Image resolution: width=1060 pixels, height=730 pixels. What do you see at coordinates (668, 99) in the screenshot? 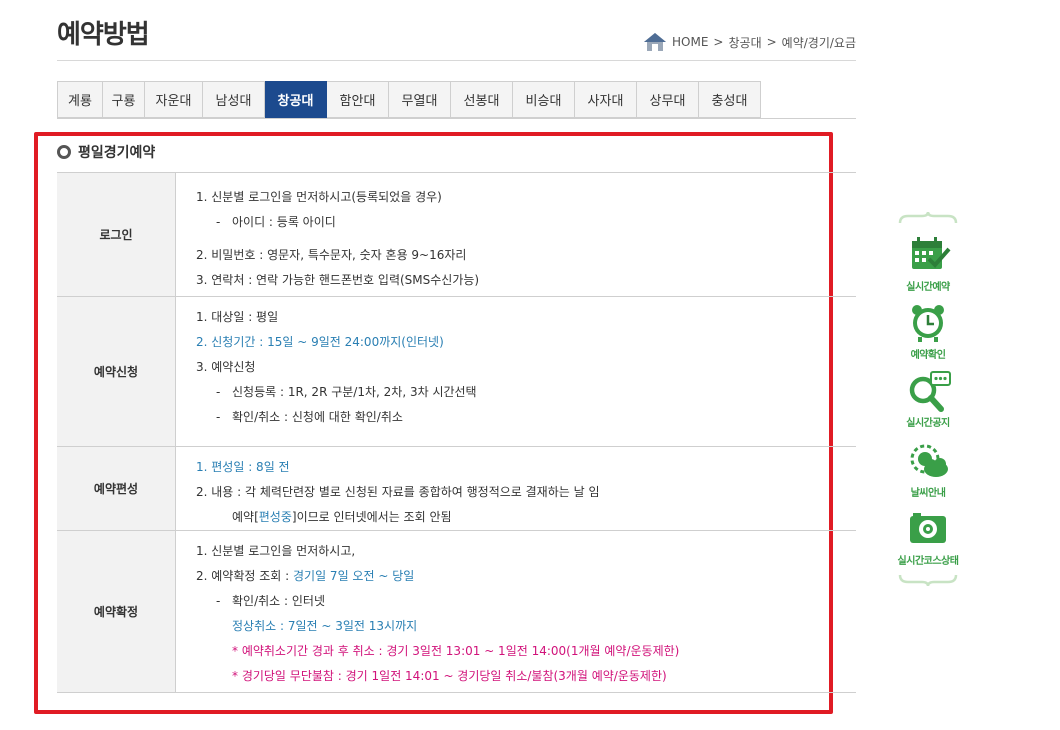
I see `tab-11: 상무대` at bounding box center [668, 99].